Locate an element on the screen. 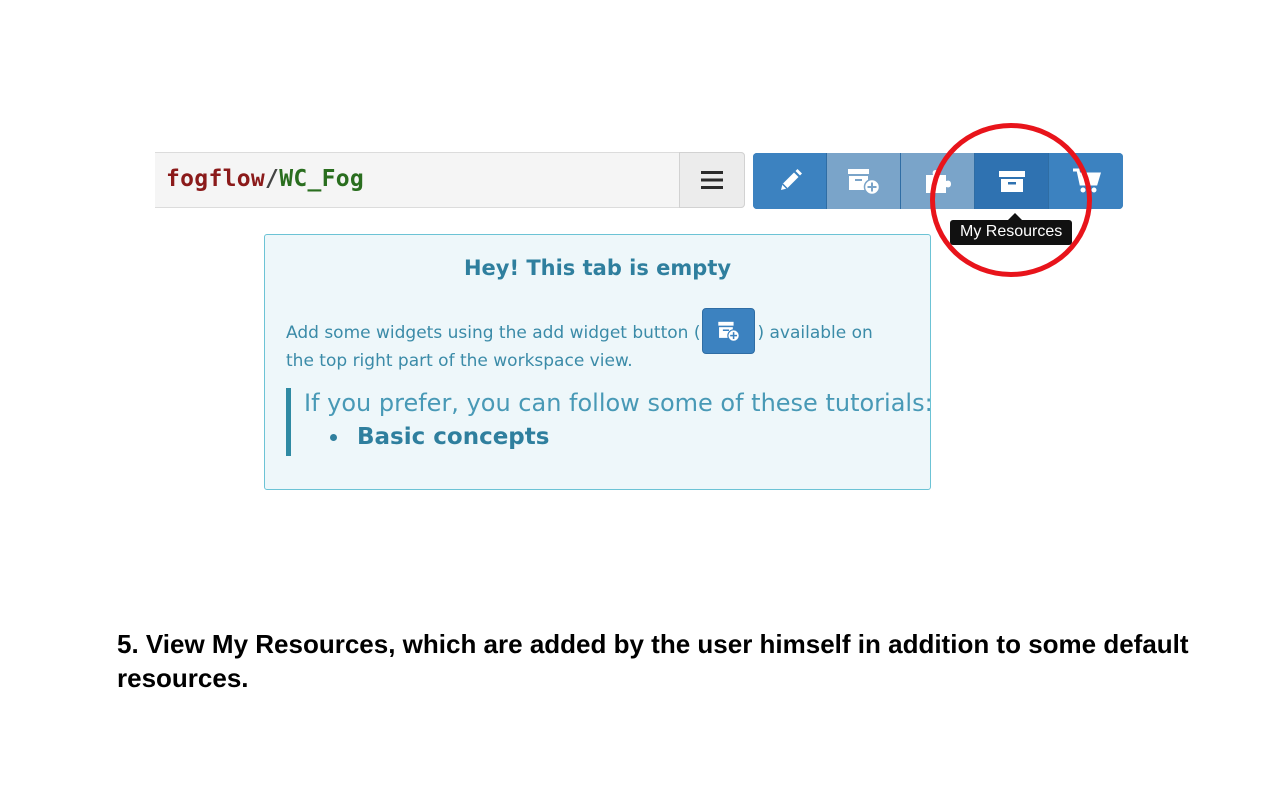 The image size is (1280, 810). add-widget-button is located at coordinates (864, 181).